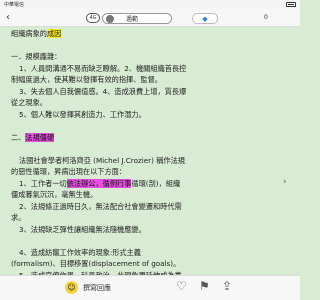 The image size is (320, 300). Describe the element at coordinates (99, 183) in the screenshot. I see `highlight-inline: 依法辦公，循例行事` at that location.